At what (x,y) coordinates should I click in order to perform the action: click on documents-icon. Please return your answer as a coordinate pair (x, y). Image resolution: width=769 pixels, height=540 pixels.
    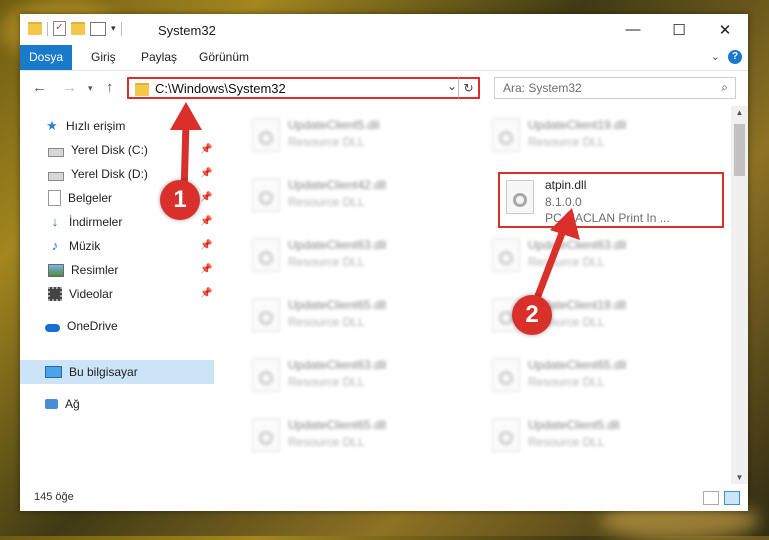
    Looking at the image, I should click on (54, 198).